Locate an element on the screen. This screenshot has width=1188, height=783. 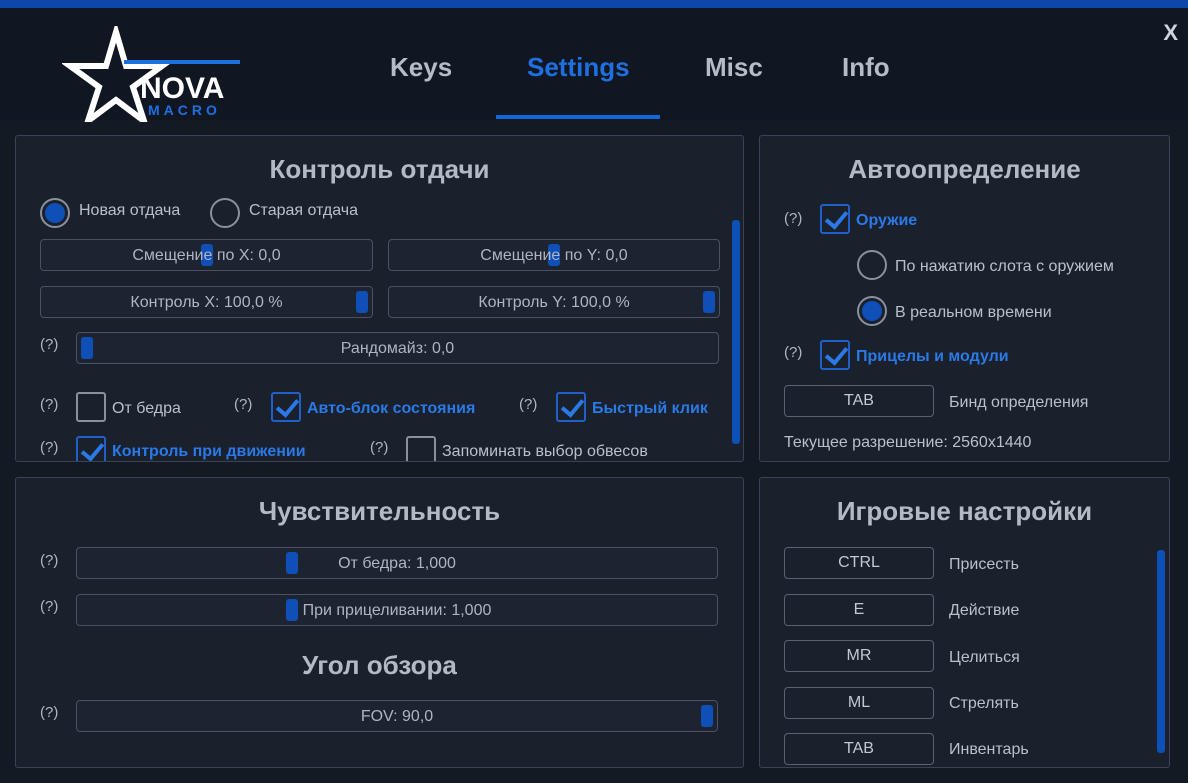
offset-y-slider: Смещение по Y: 0,0 is located at coordinates (554, 255).